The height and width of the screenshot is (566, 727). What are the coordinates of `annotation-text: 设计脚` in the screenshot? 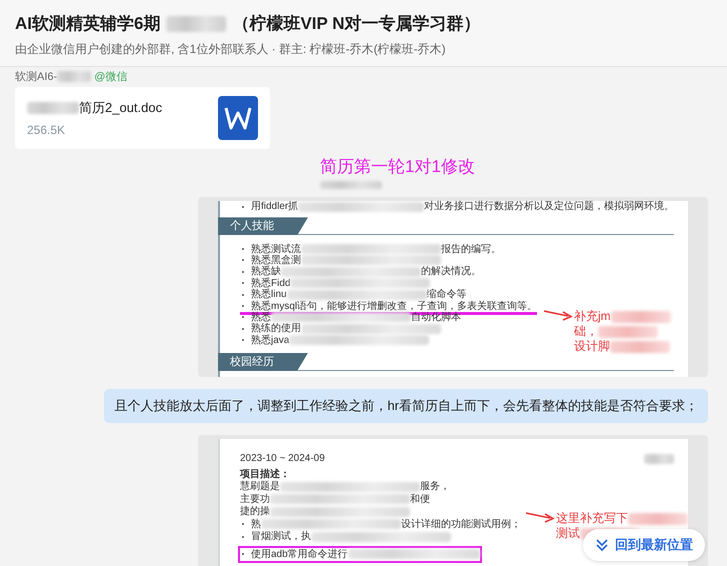 It's located at (592, 346).